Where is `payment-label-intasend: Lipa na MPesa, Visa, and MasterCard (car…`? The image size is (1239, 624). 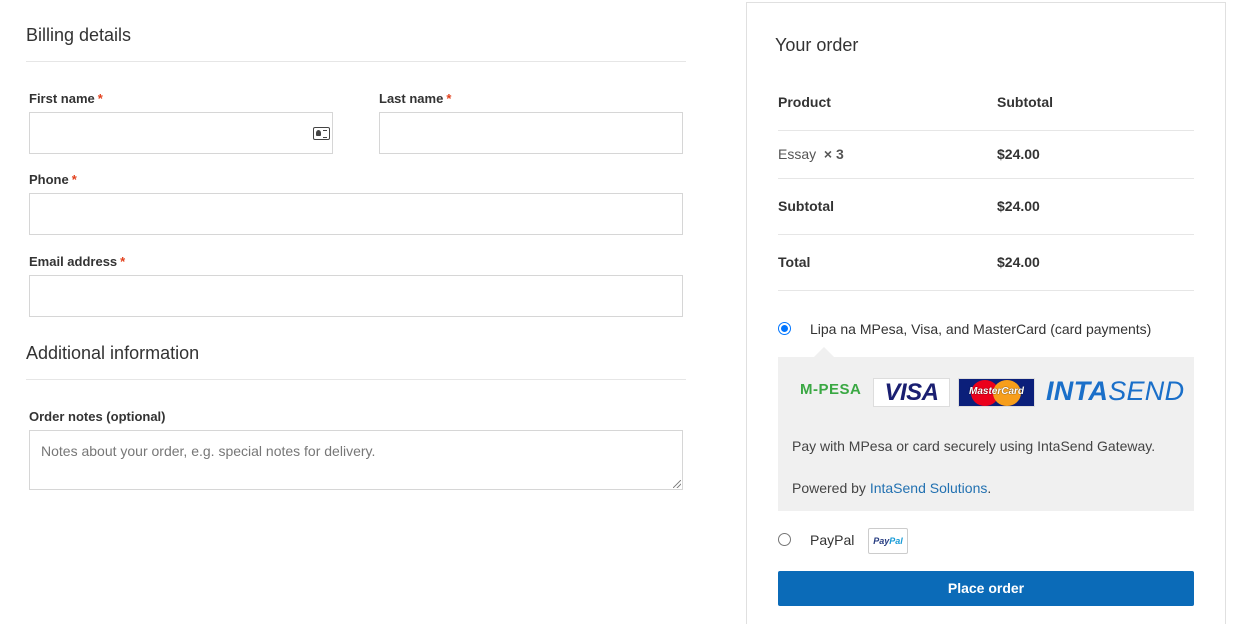 payment-label-intasend: Lipa na MPesa, Visa, and MasterCard (car… is located at coordinates (980, 329).